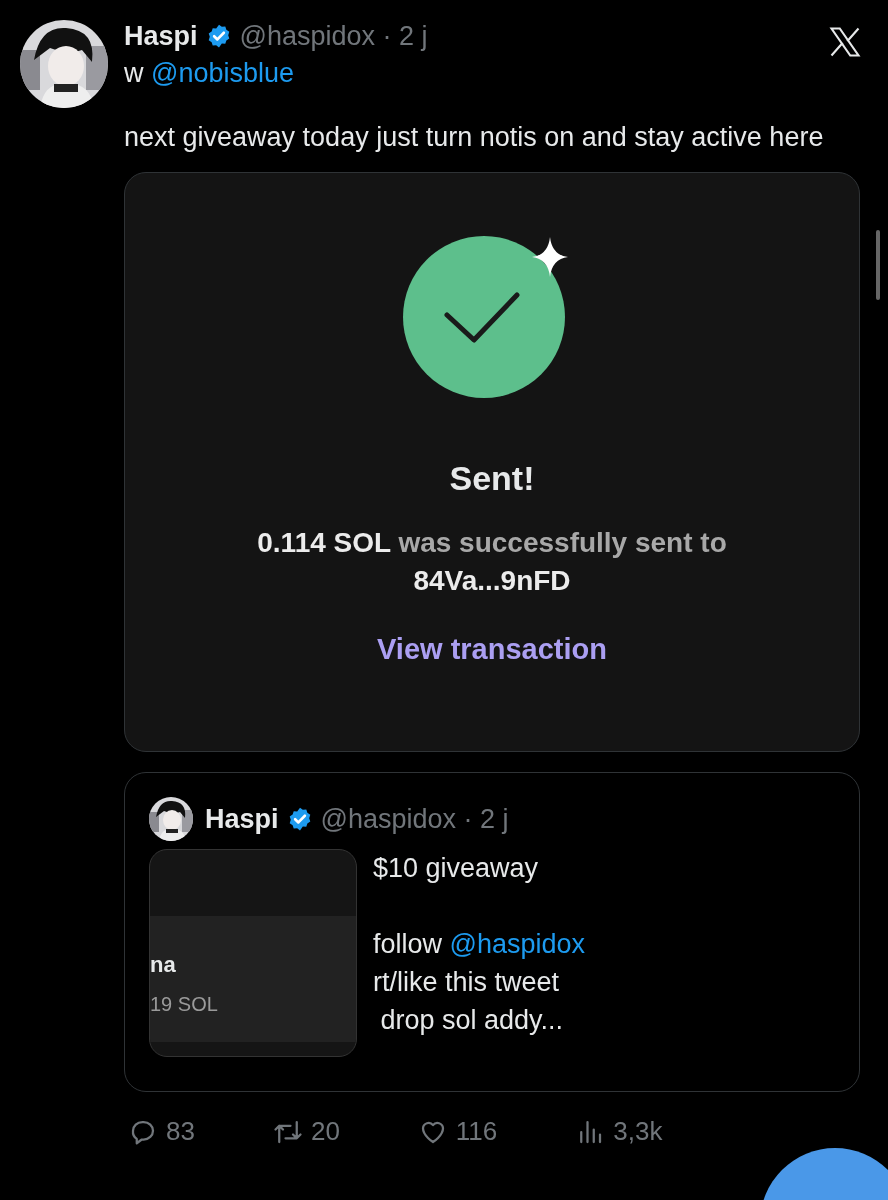 Image resolution: width=888 pixels, height=1200 pixels. I want to click on quoted-text-line: rt/like this tweet, so click(467, 983).